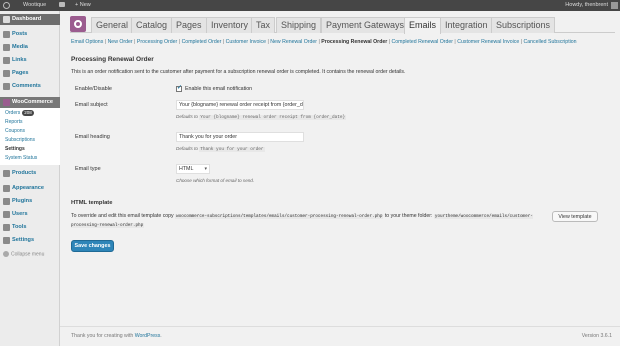 The height and width of the screenshot is (346, 620). Describe the element at coordinates (218, 89) in the screenshot. I see `enable-notification-label: Enable this email notification` at that location.